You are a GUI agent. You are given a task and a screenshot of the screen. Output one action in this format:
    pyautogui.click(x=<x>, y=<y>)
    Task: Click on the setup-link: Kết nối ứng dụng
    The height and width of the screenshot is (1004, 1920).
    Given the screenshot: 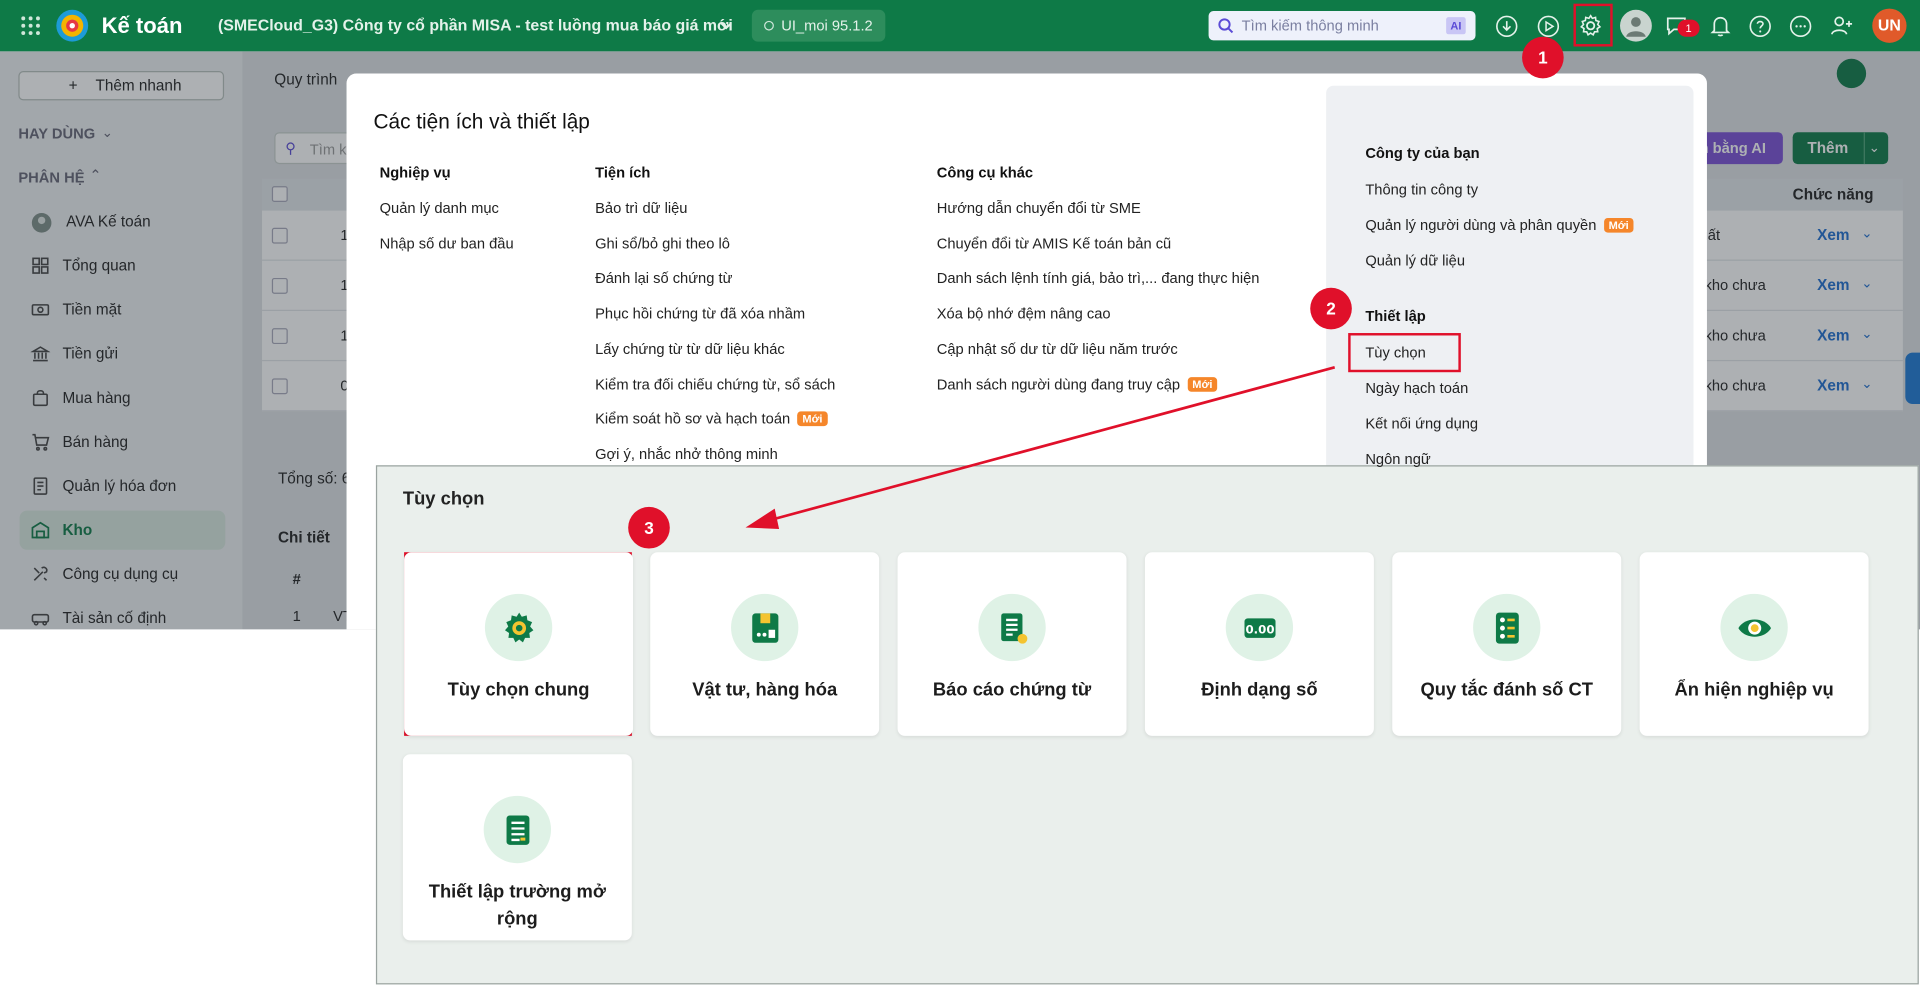 What is the action you would take?
    pyautogui.click(x=1421, y=423)
    